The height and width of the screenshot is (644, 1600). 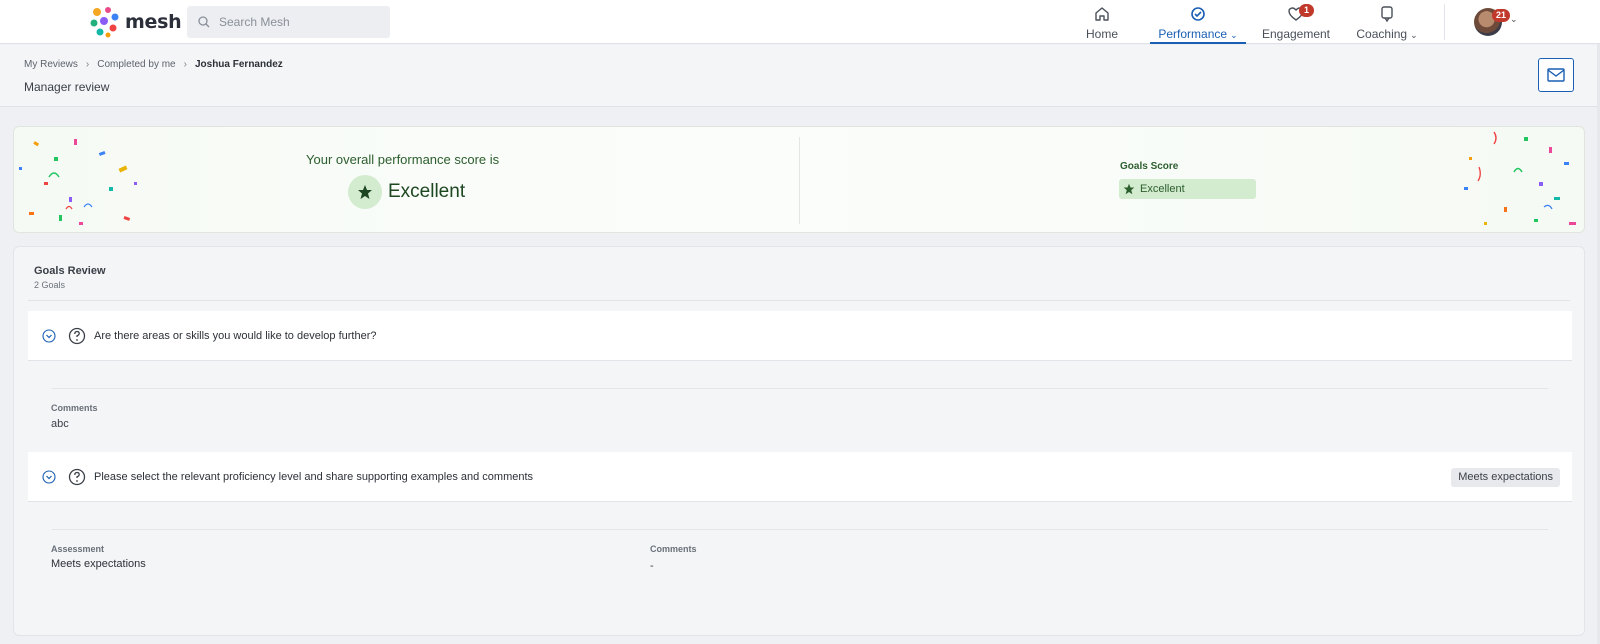 What do you see at coordinates (254, 22) in the screenshot?
I see `search-placeholder: Search Mesh` at bounding box center [254, 22].